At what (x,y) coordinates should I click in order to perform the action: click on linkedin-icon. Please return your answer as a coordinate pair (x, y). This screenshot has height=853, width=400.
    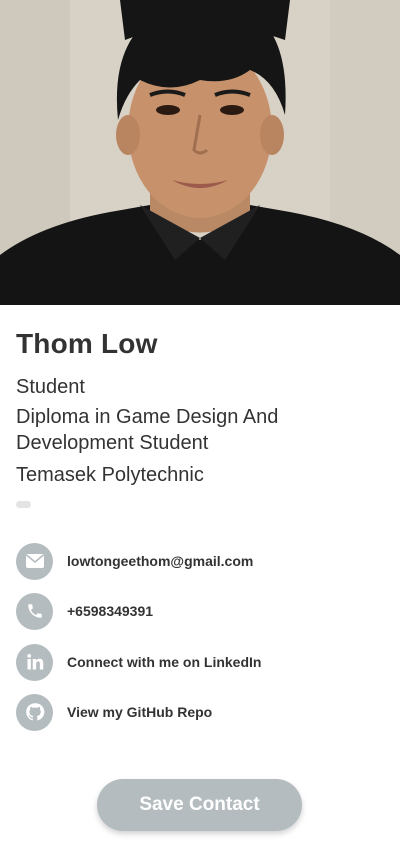
    Looking at the image, I should click on (34, 662).